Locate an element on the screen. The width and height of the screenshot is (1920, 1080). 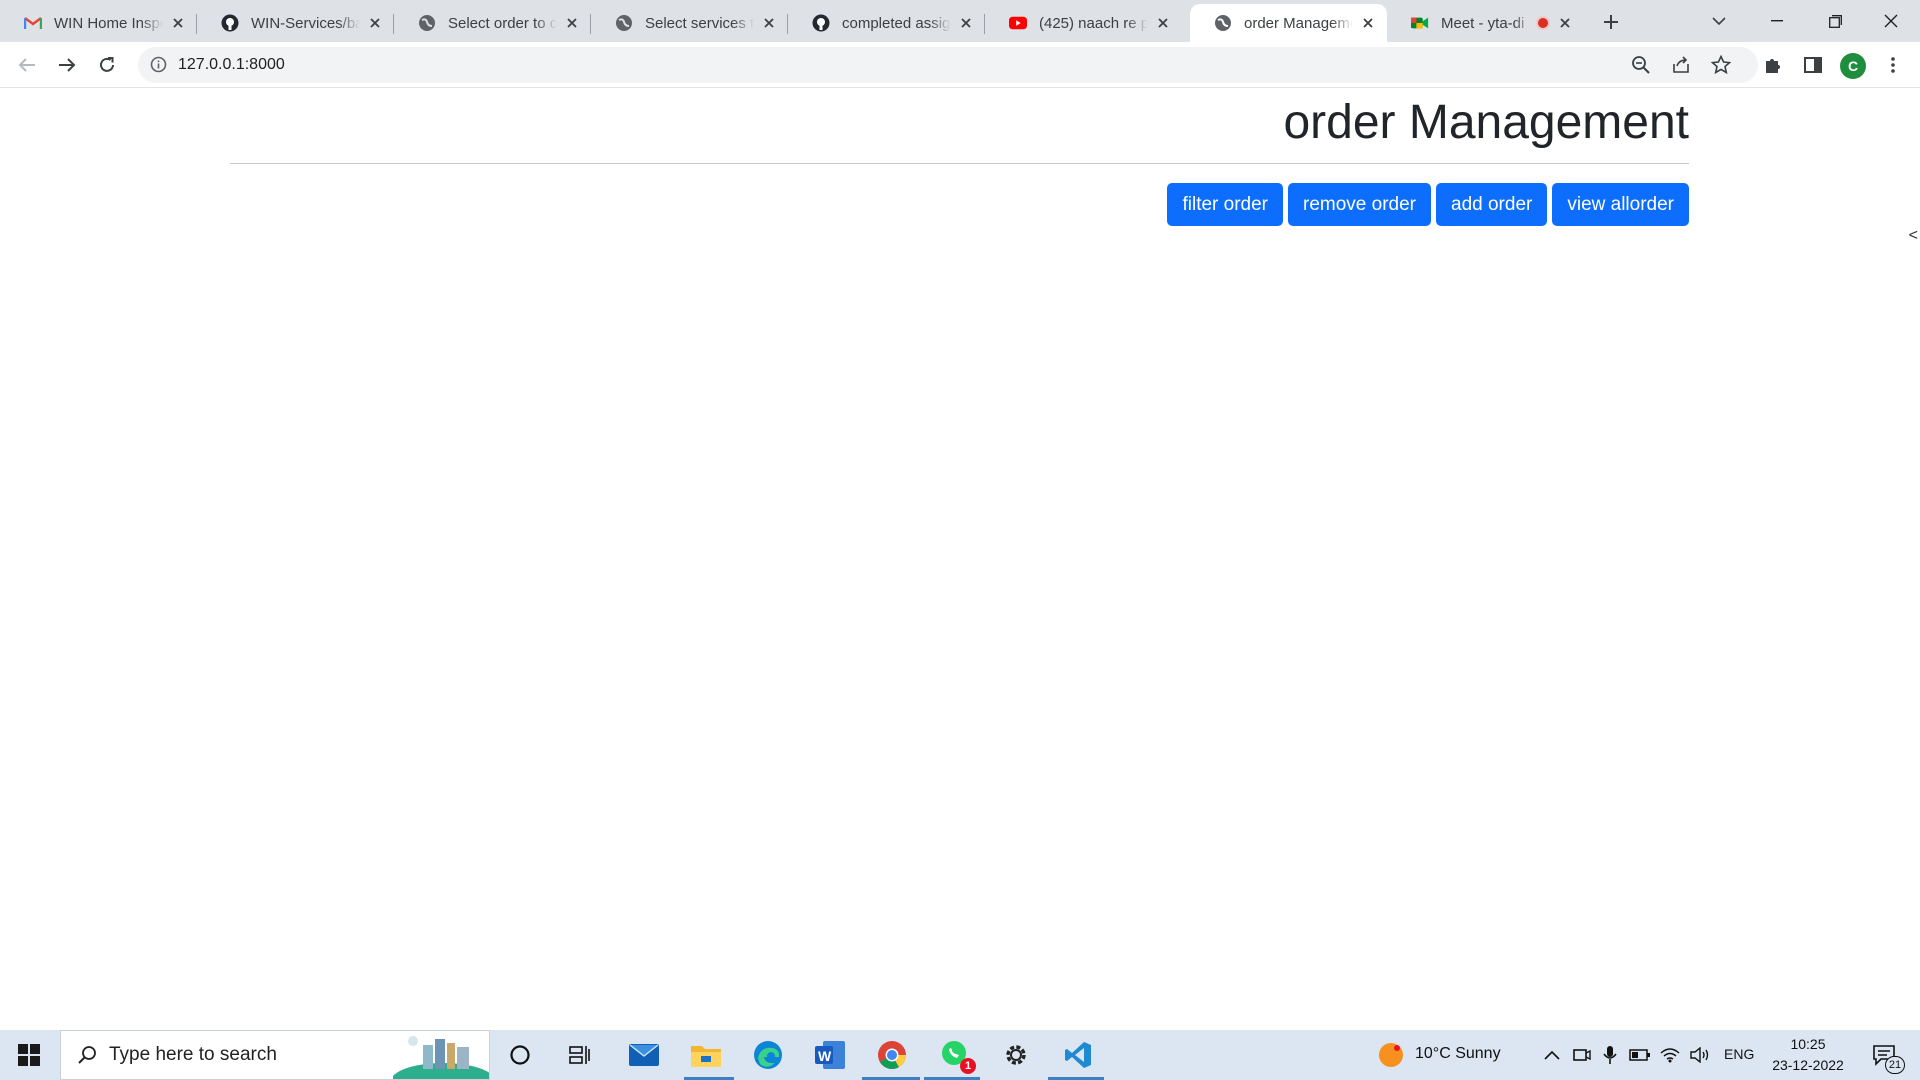
close-window-button is located at coordinates (1891, 21).